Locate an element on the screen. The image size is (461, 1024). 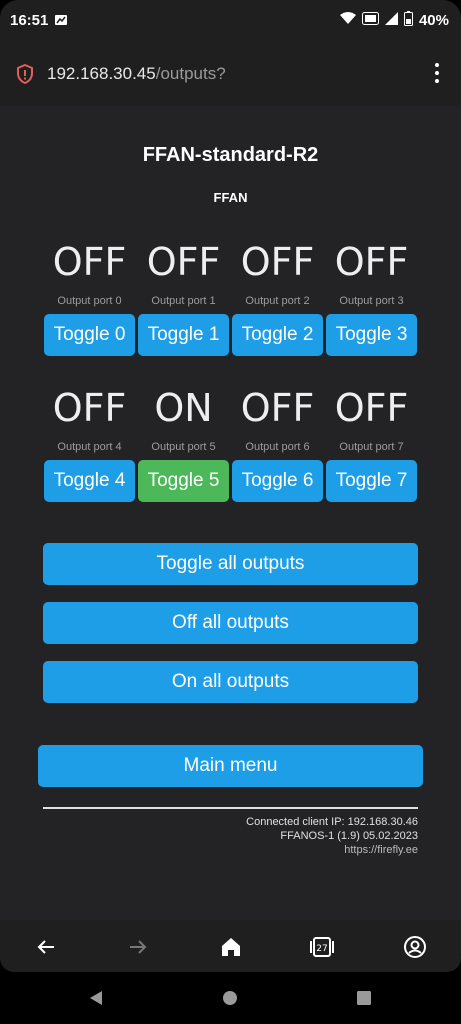
battery-icon is located at coordinates (408, 20).